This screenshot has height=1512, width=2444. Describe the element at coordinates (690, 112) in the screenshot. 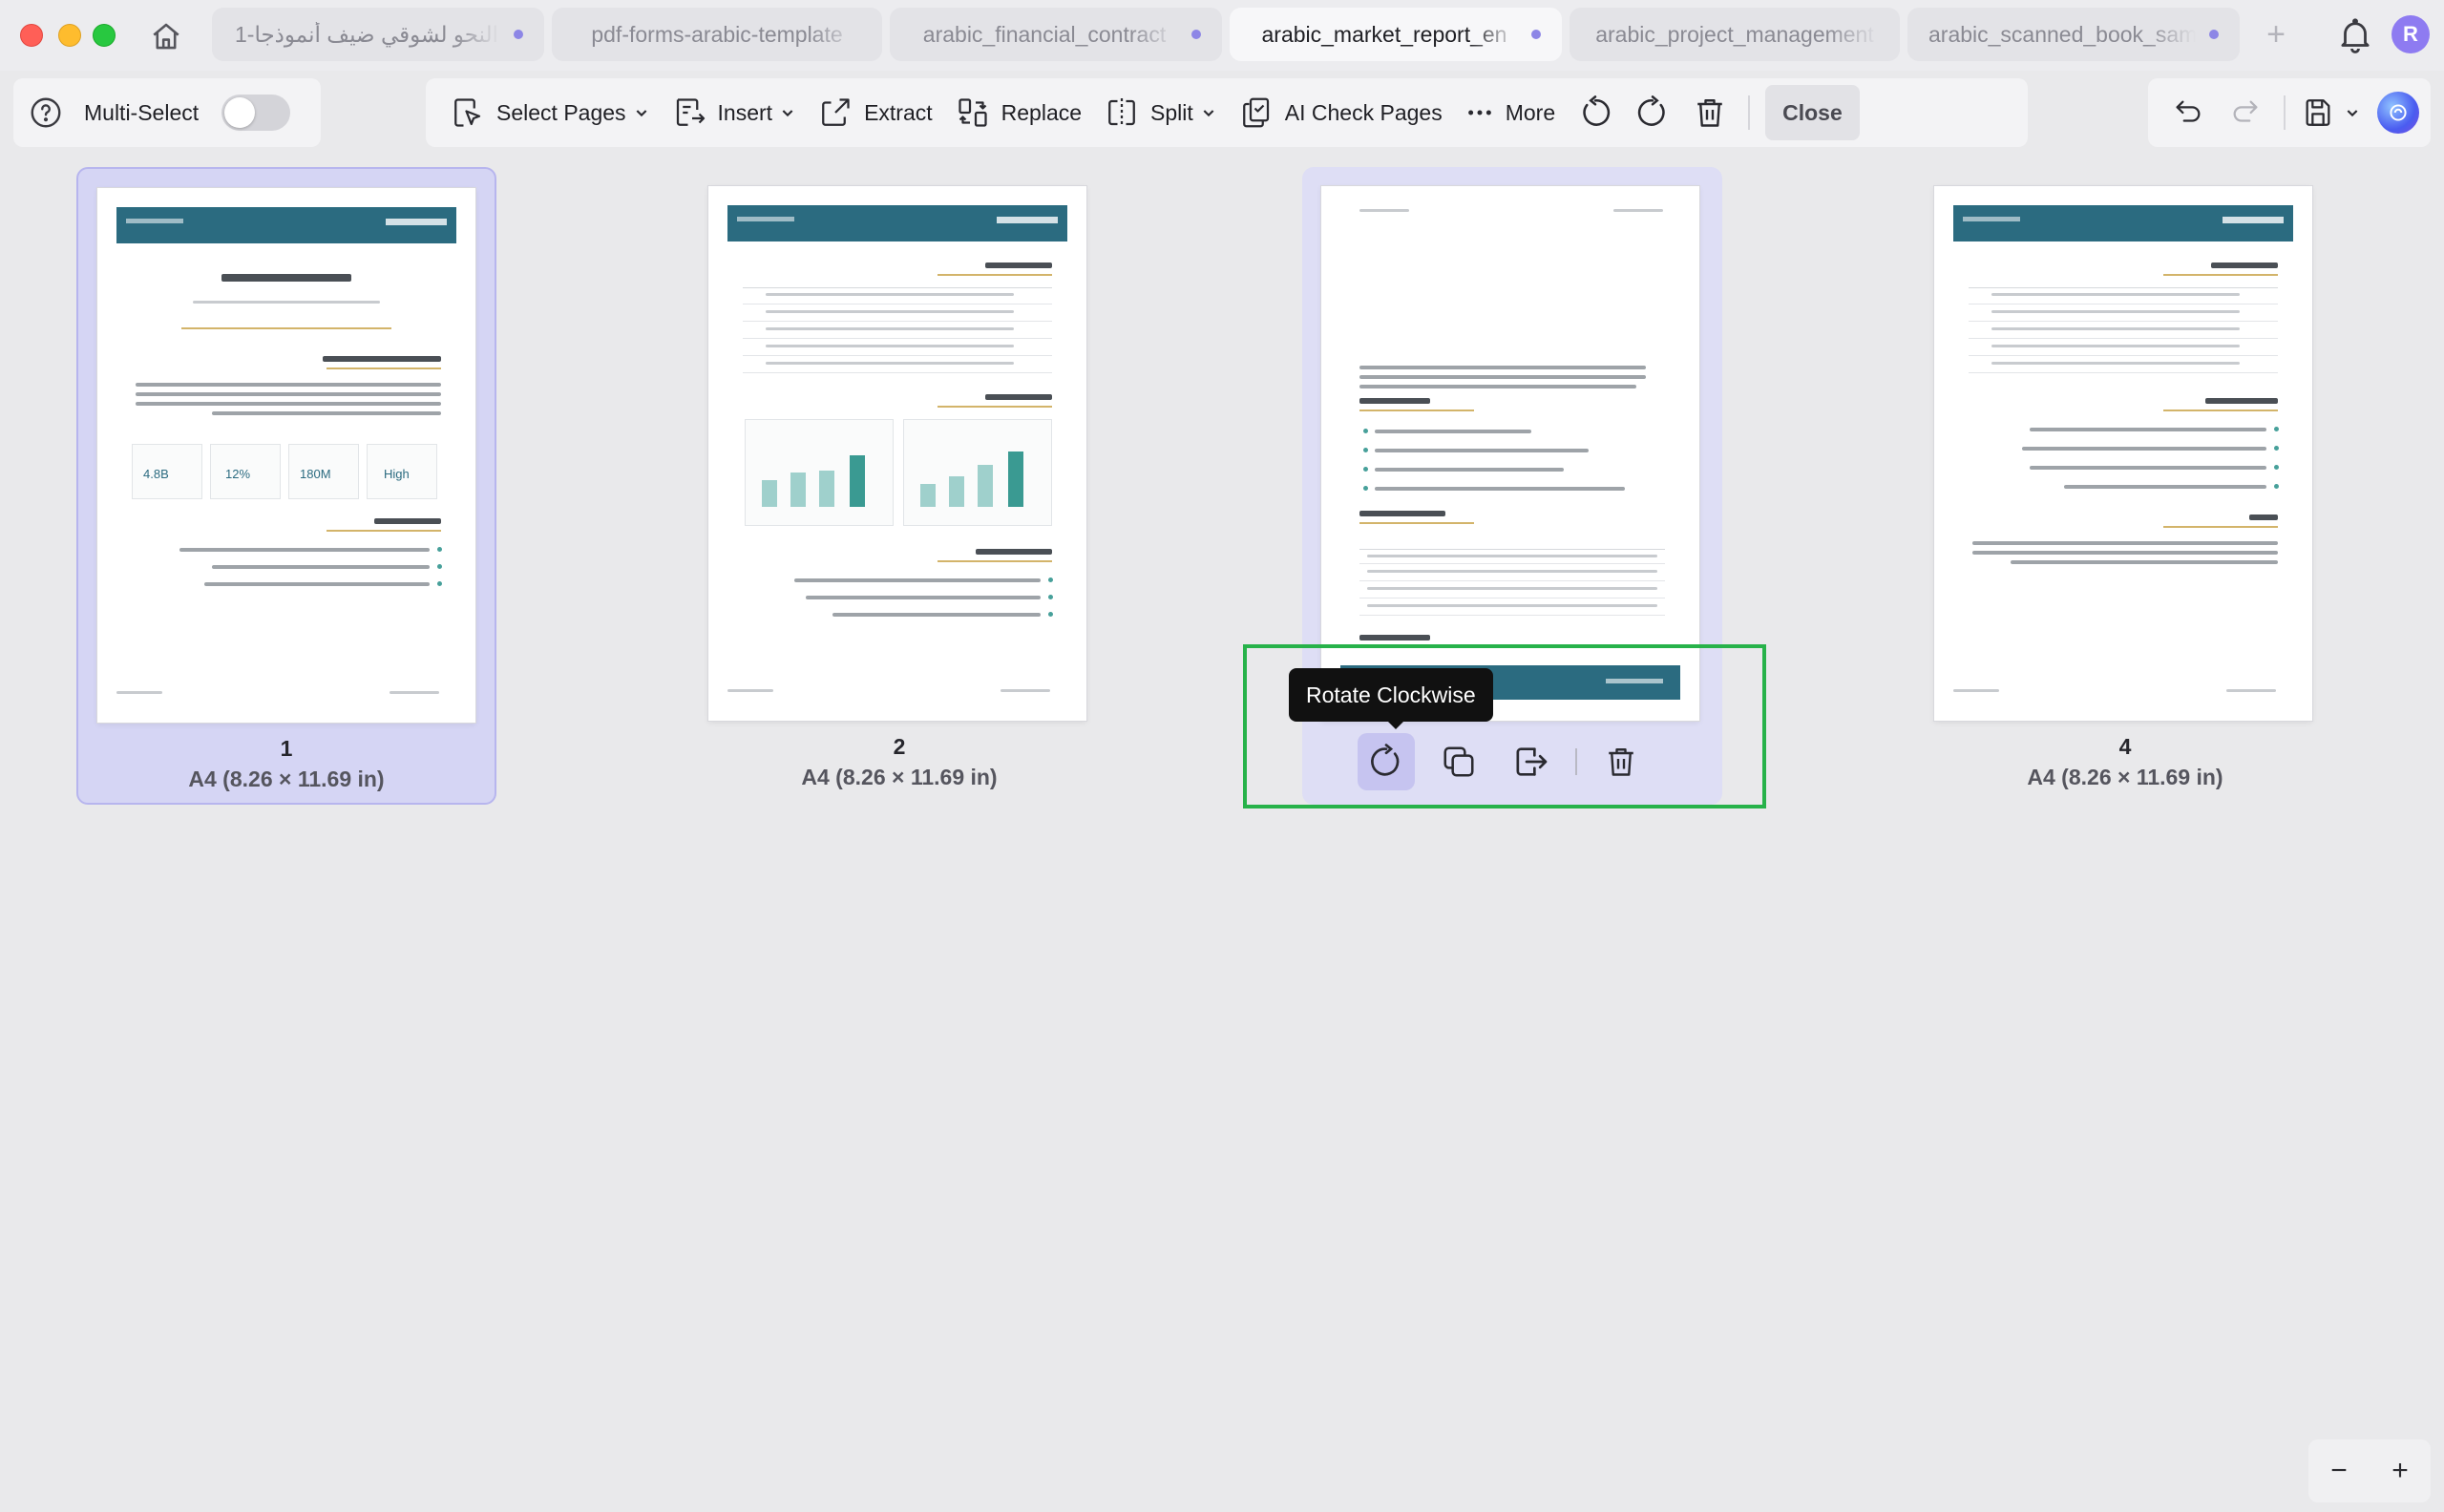

I see `insert-icon` at that location.